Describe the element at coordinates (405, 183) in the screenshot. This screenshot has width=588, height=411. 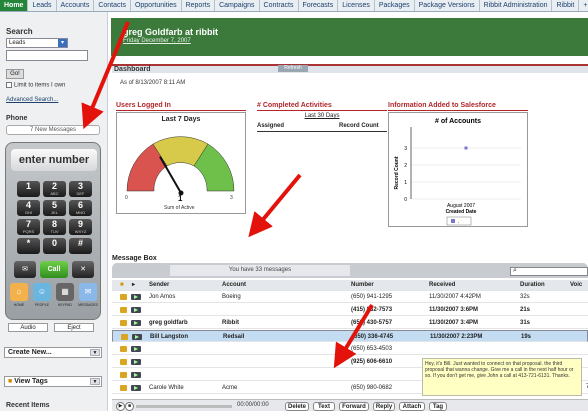
I see `y-tick-label: 1` at that location.